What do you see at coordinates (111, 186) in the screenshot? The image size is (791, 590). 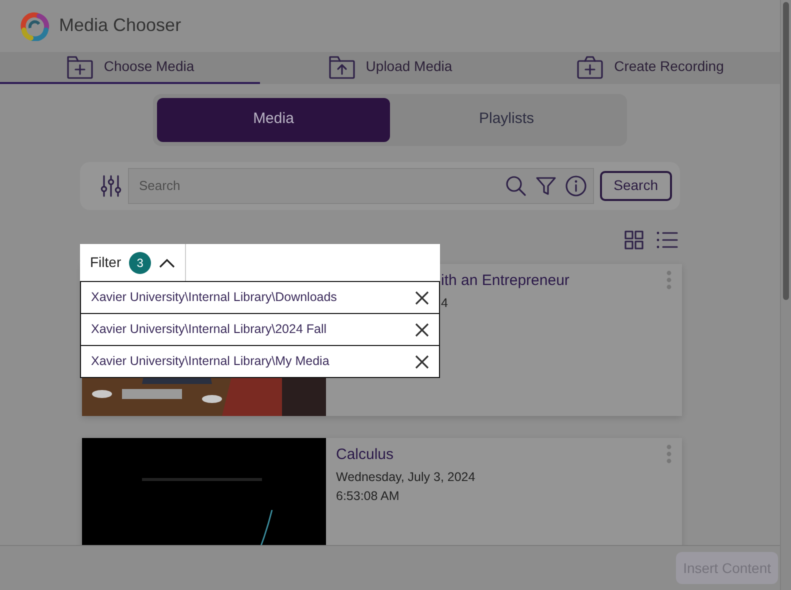 I see `sliders-icon` at bounding box center [111, 186].